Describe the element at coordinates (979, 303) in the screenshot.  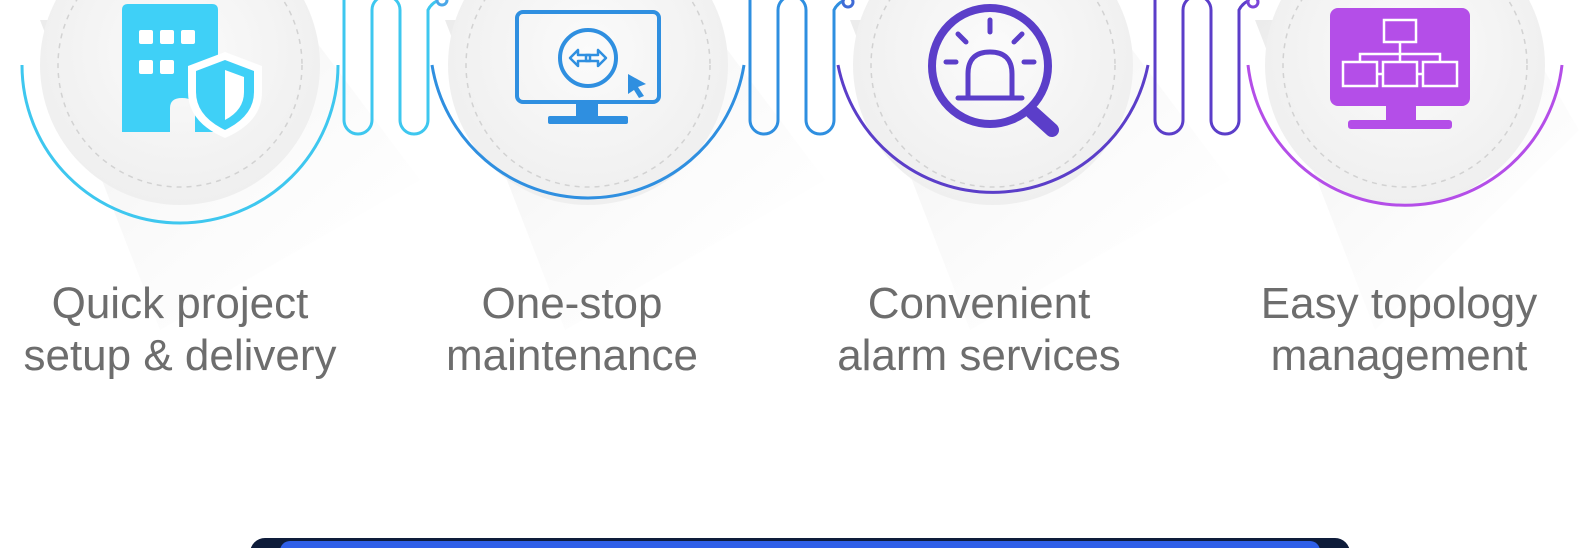
I see `feature-label-alarm-line1: Convenient` at that location.